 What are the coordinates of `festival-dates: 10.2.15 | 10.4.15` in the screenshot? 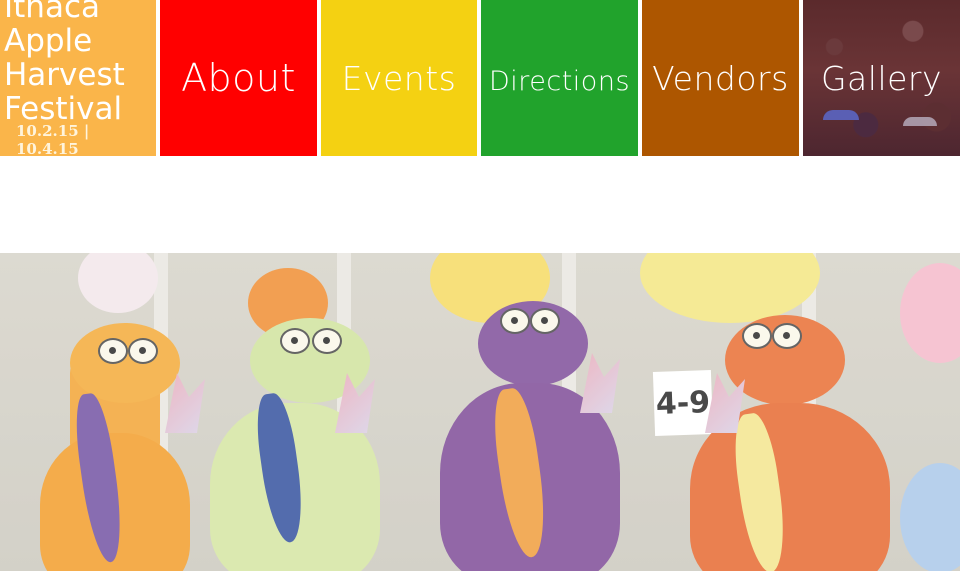 It's located at (53, 139).